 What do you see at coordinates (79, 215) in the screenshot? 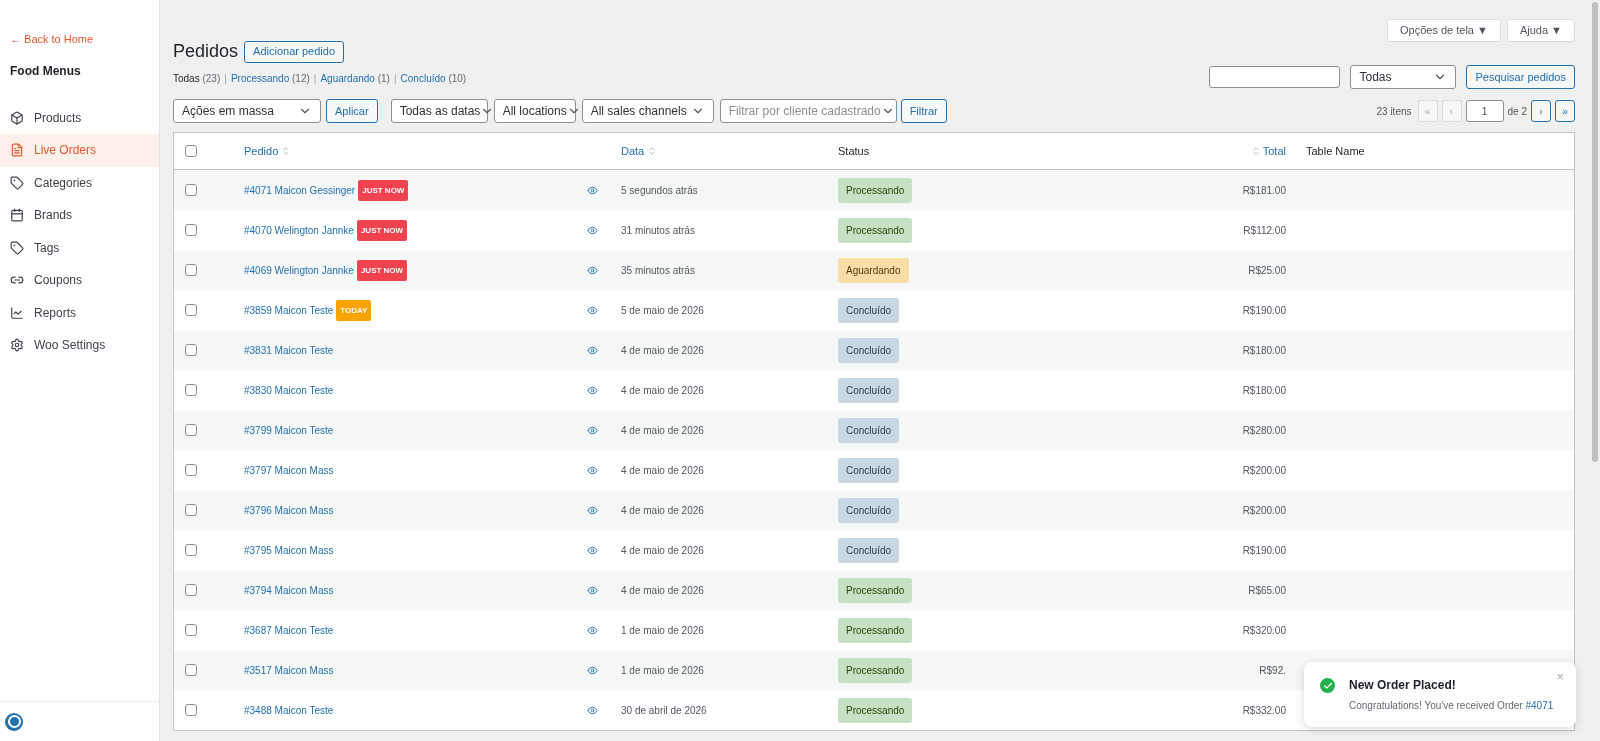
I see `sidebar-item: Brands` at bounding box center [79, 215].